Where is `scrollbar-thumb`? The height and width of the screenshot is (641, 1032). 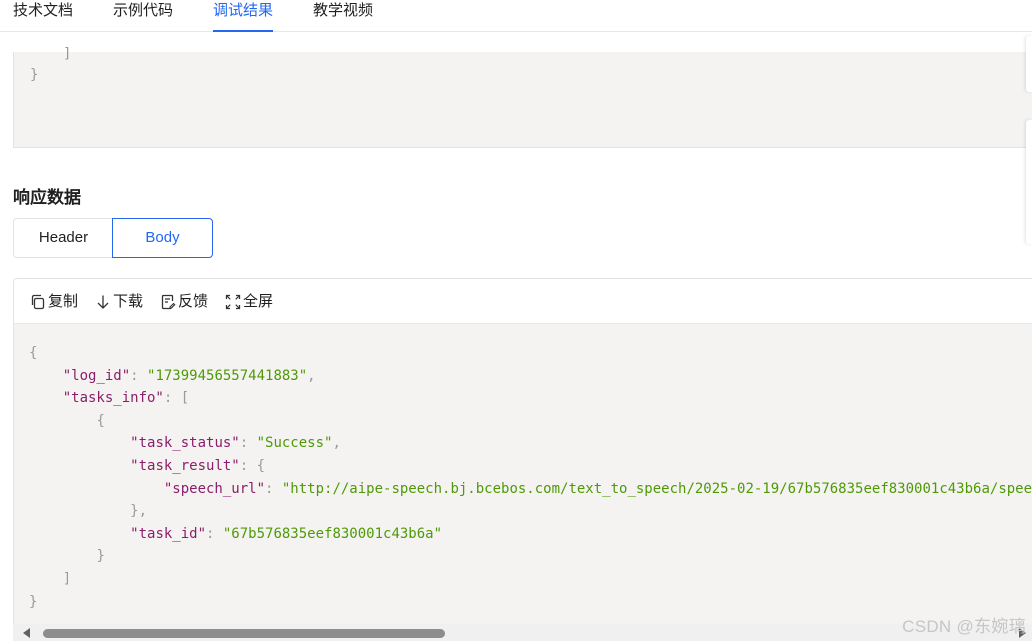 scrollbar-thumb is located at coordinates (244, 633).